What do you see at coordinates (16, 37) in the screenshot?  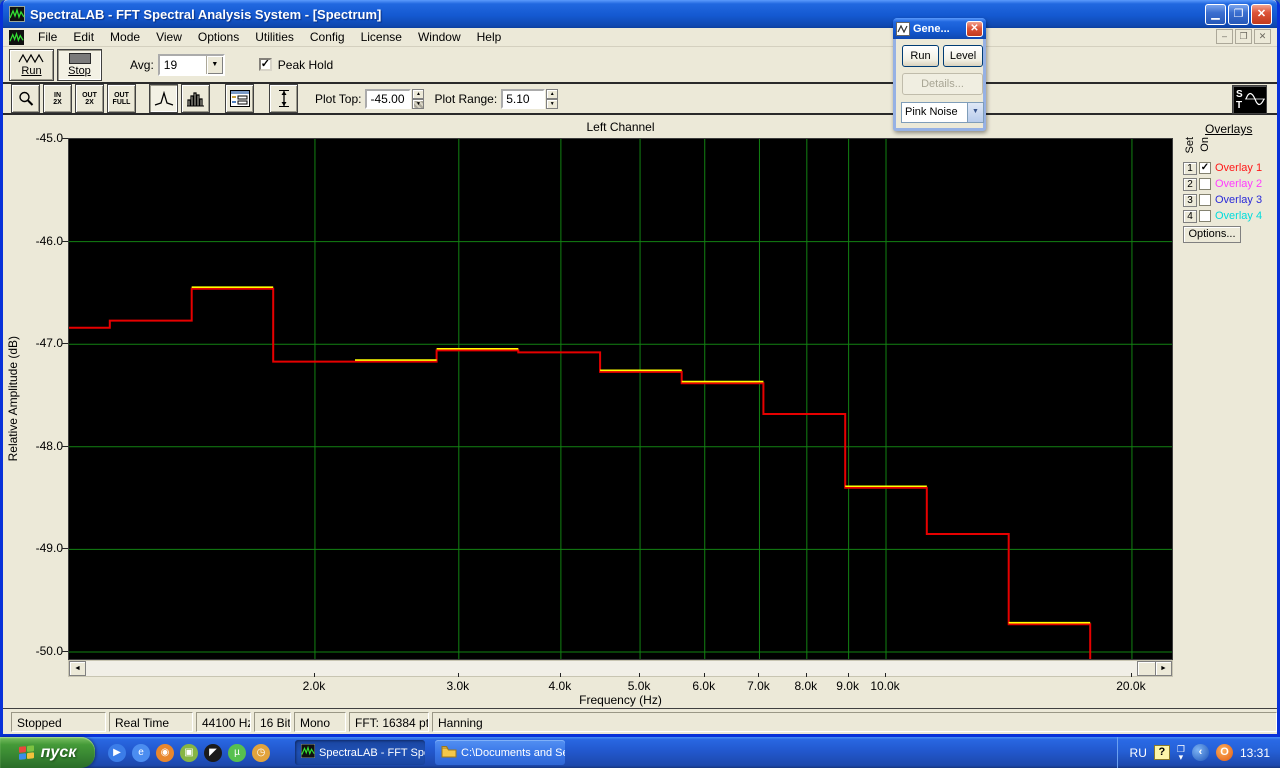 I see `spectrum-window-icon` at bounding box center [16, 37].